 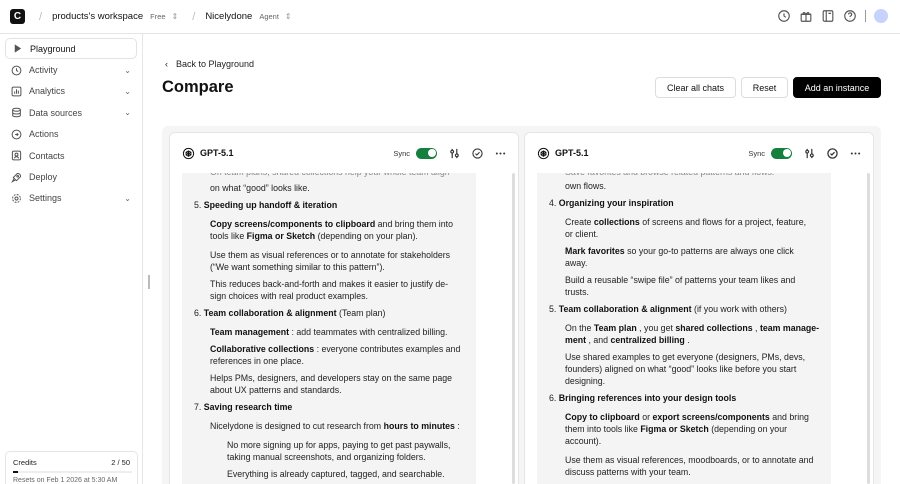 What do you see at coordinates (257, 361) in the screenshot?
I see `message-line: references in one place.` at bounding box center [257, 361].